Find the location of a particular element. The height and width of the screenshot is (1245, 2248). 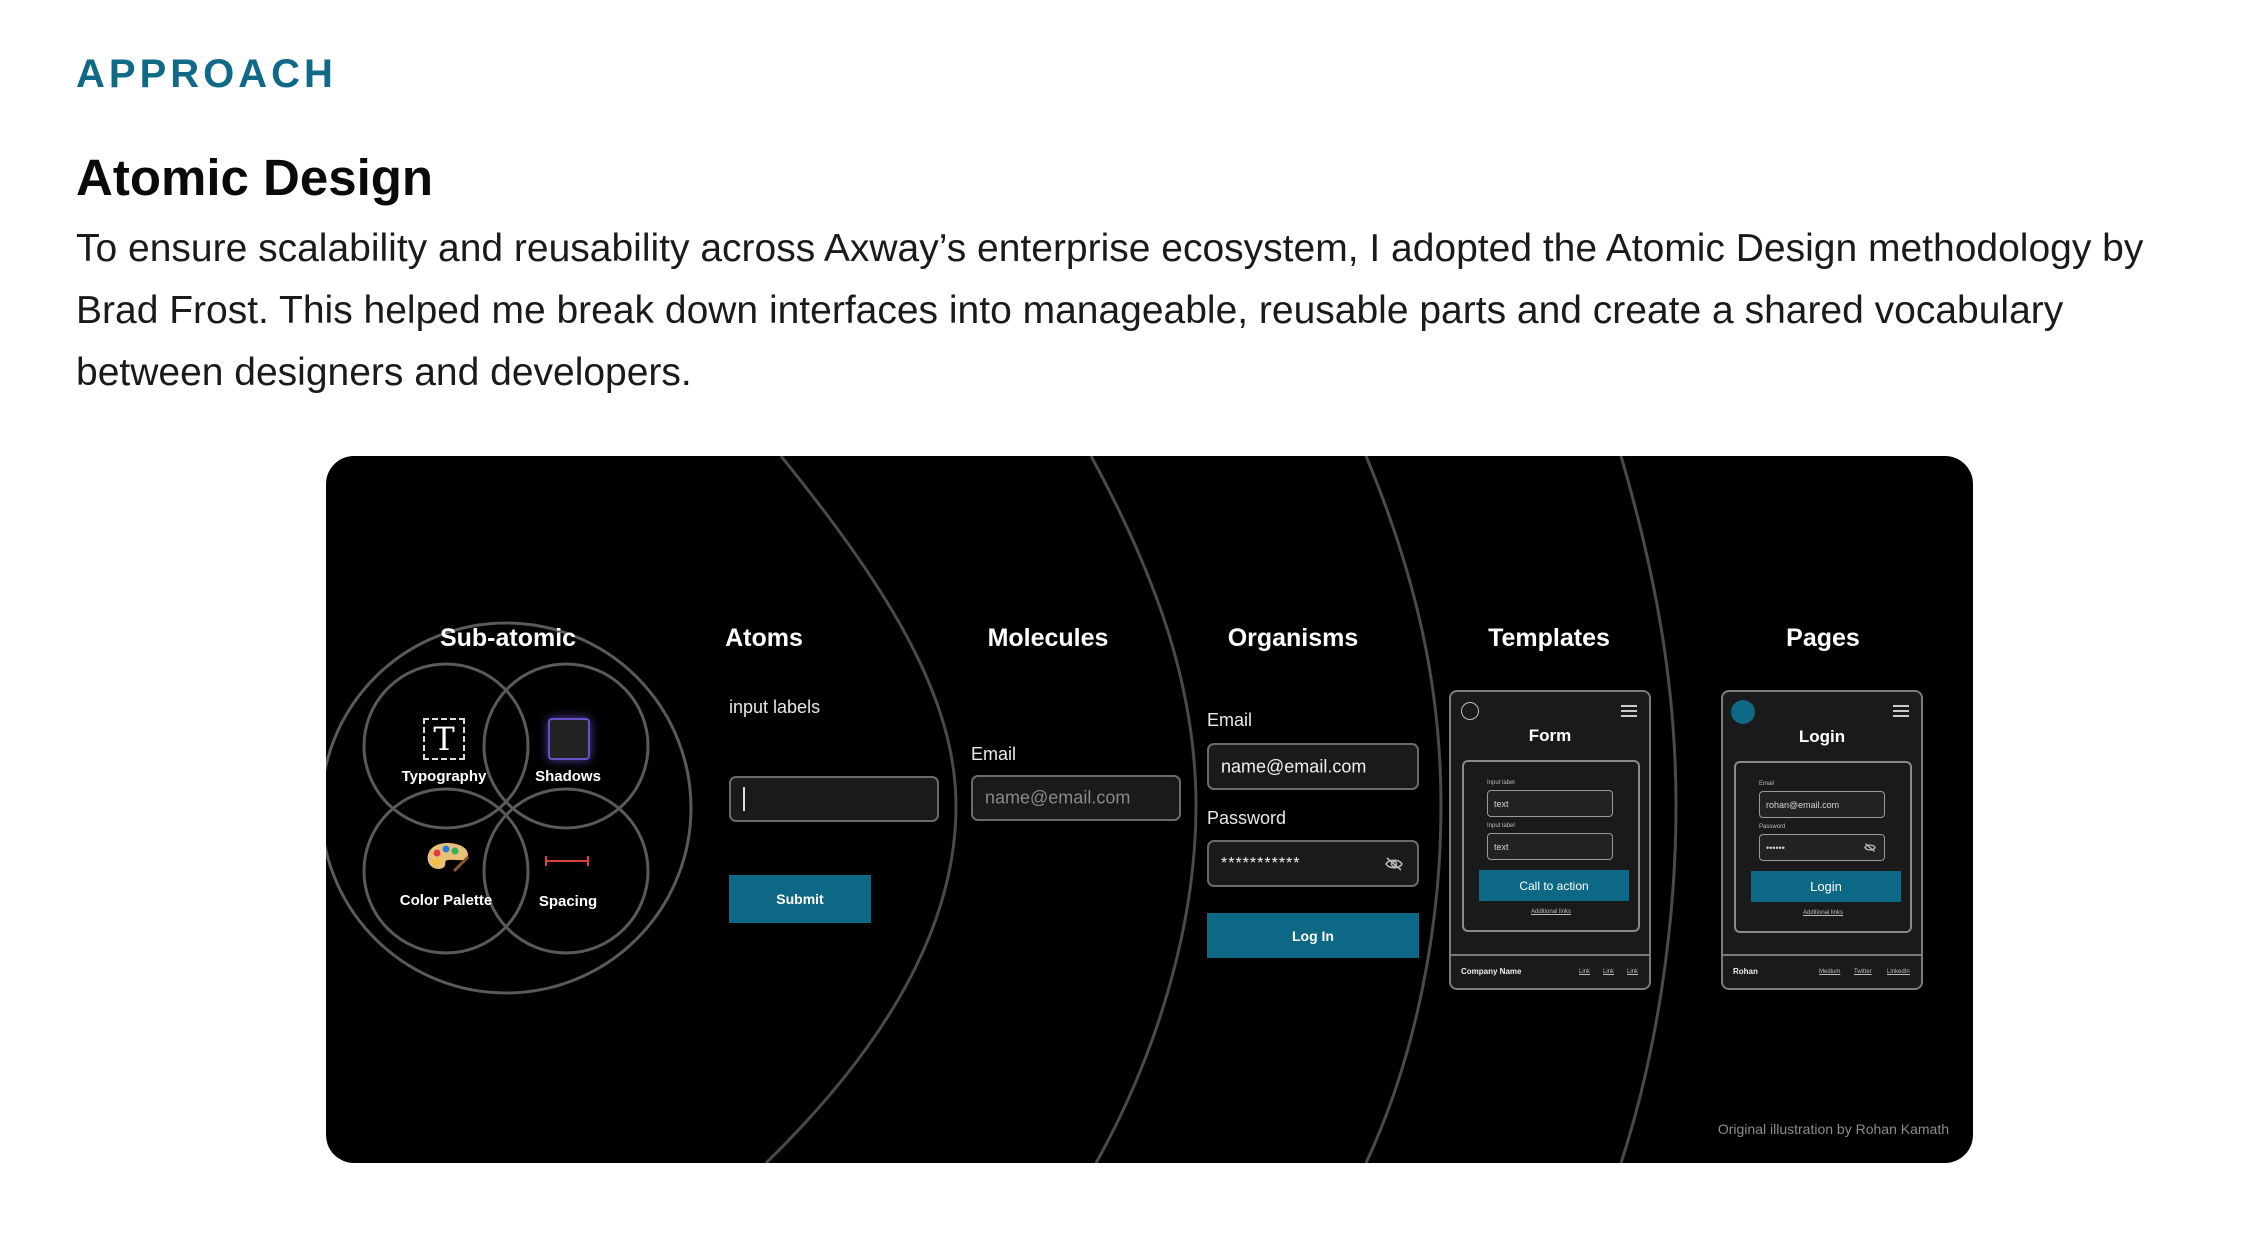

page-footer: Rohan Medium Twitter LinkedIn is located at coordinates (1822, 971).